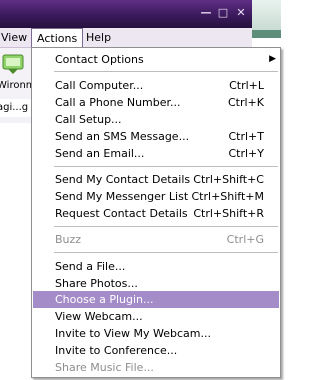 Image resolution: width=320 pixels, height=380 pixels. I want to click on menu-actions: Actions, so click(57, 38).